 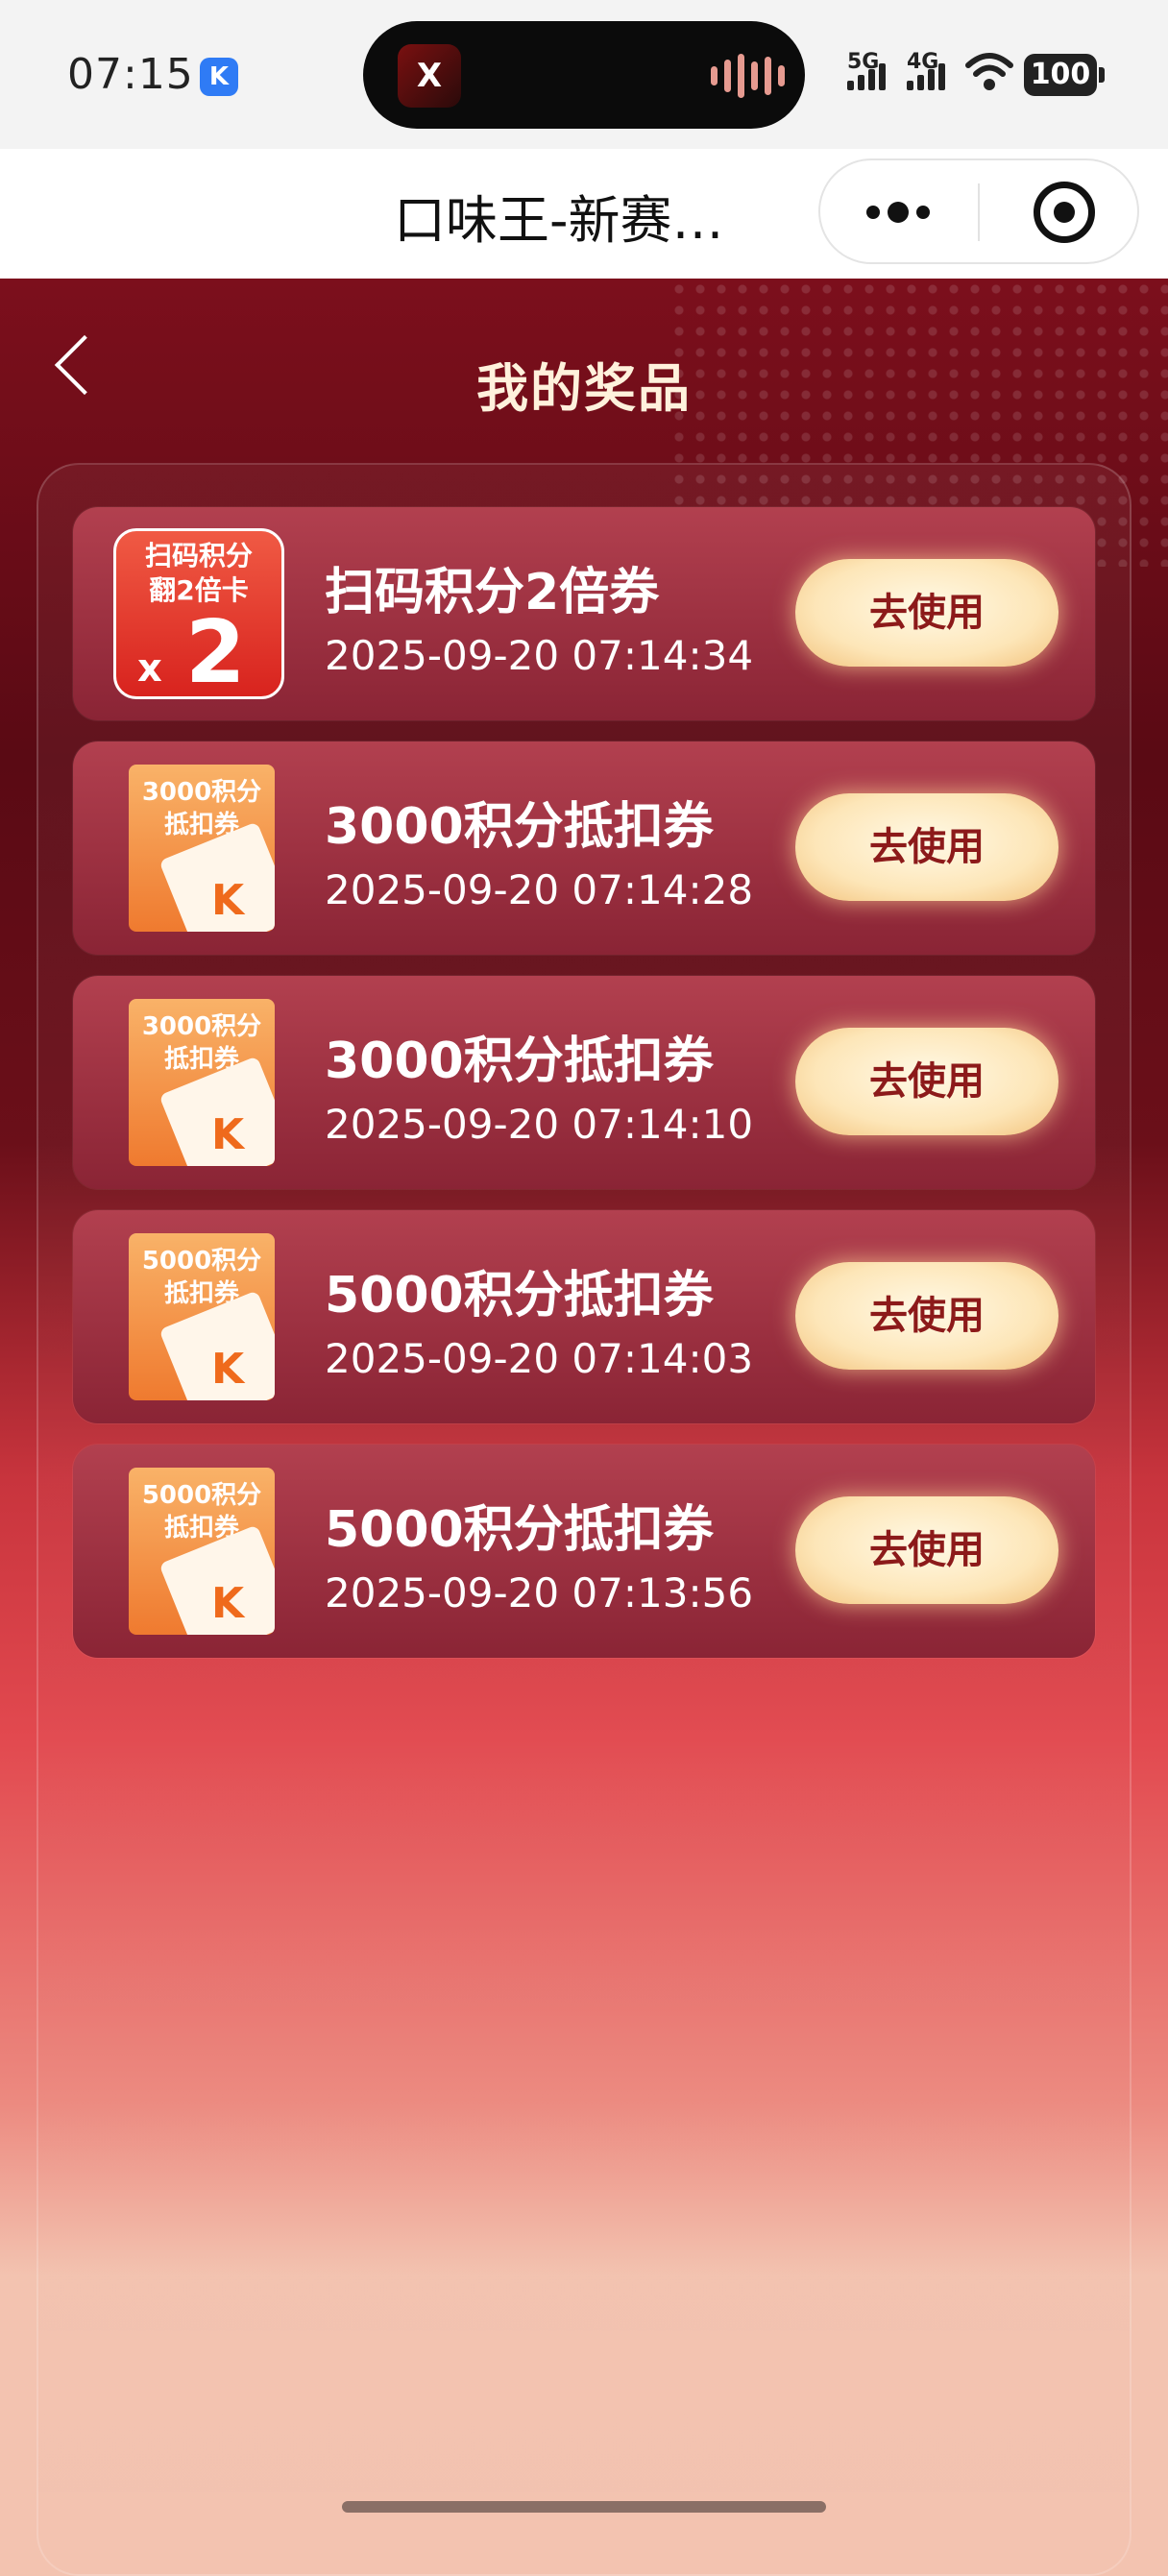 What do you see at coordinates (219, 77) in the screenshot?
I see `app-k-icon: K` at bounding box center [219, 77].